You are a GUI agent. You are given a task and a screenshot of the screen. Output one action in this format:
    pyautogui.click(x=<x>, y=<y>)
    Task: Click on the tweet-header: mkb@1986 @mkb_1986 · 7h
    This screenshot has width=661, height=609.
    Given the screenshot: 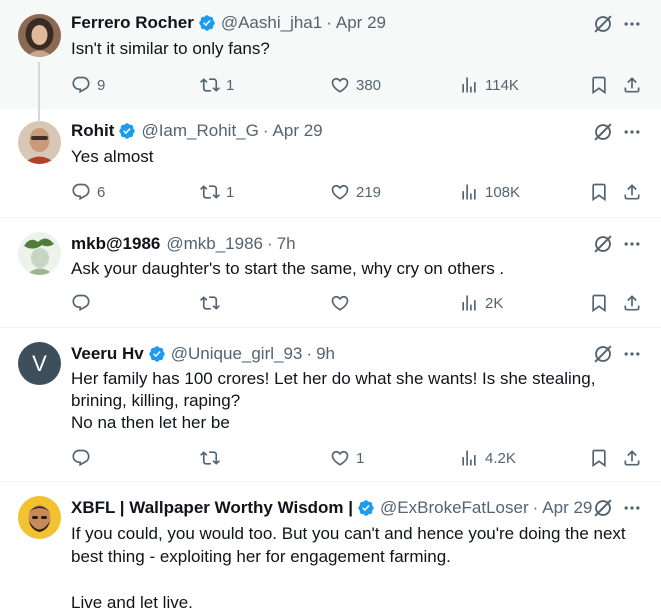 What is the action you would take?
    pyautogui.click(x=326, y=244)
    